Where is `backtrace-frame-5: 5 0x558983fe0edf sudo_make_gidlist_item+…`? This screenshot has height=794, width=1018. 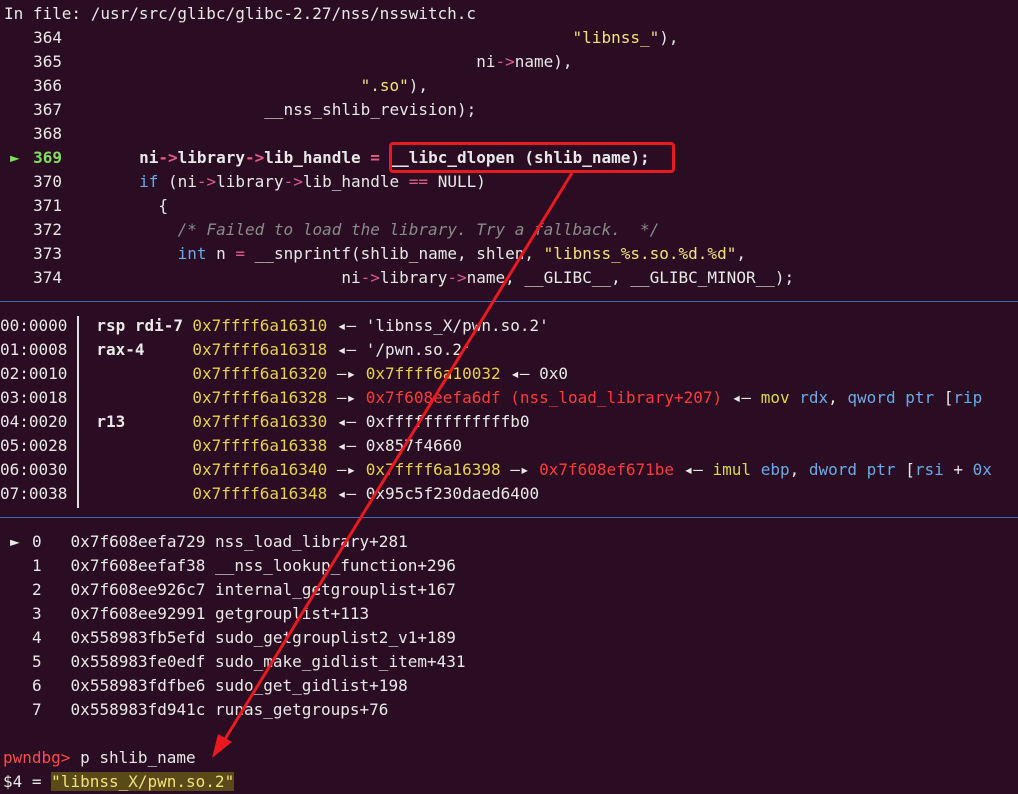
backtrace-frame-5: 5 0x558983fe0edf sudo_make_gidlist_item+… is located at coordinates (249, 661).